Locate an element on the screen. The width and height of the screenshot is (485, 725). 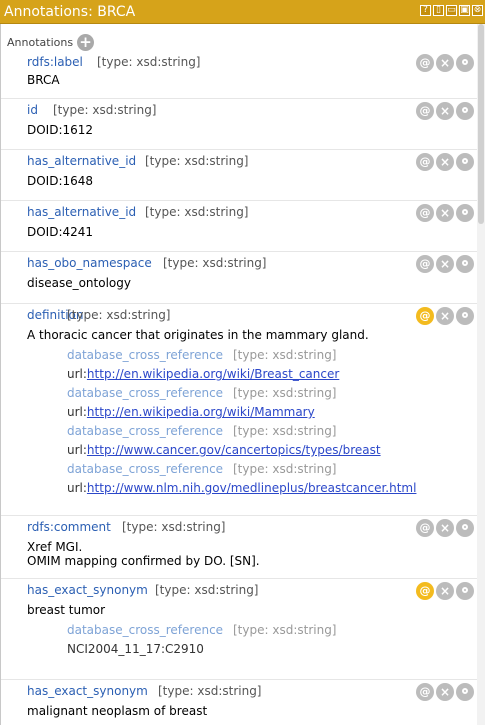
scrollbar-thumb is located at coordinates (481, 124).